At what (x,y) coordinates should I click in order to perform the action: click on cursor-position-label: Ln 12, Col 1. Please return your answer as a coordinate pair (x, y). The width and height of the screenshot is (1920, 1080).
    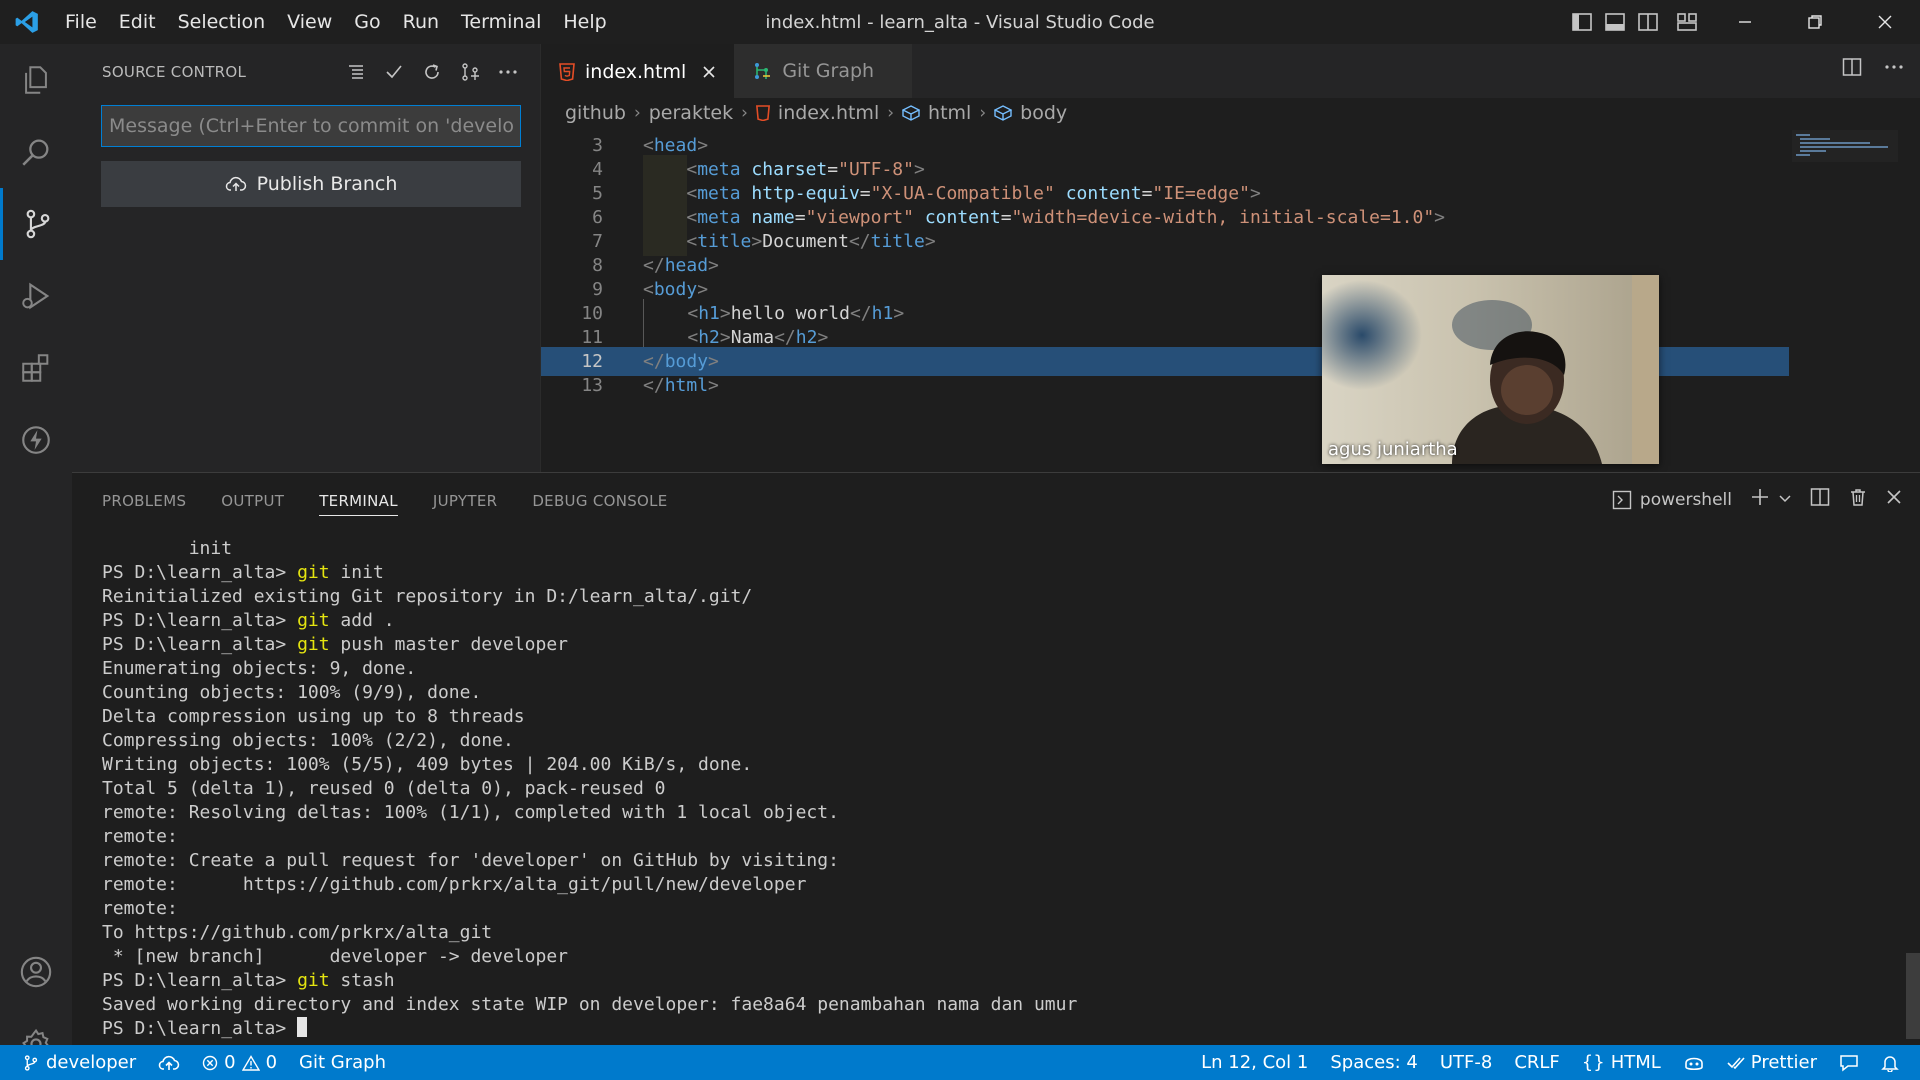
    Looking at the image, I should click on (1255, 1062).